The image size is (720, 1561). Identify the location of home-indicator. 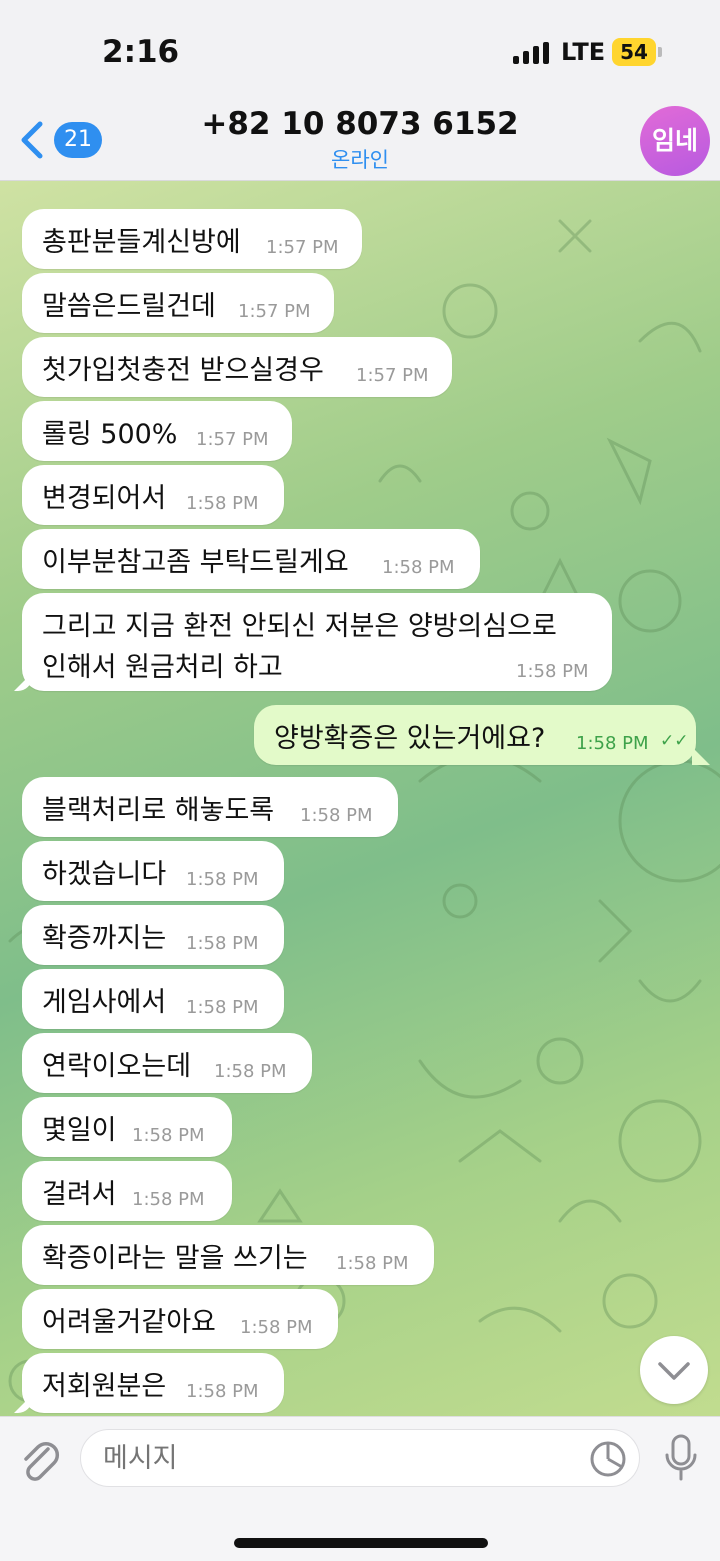
(361, 1543).